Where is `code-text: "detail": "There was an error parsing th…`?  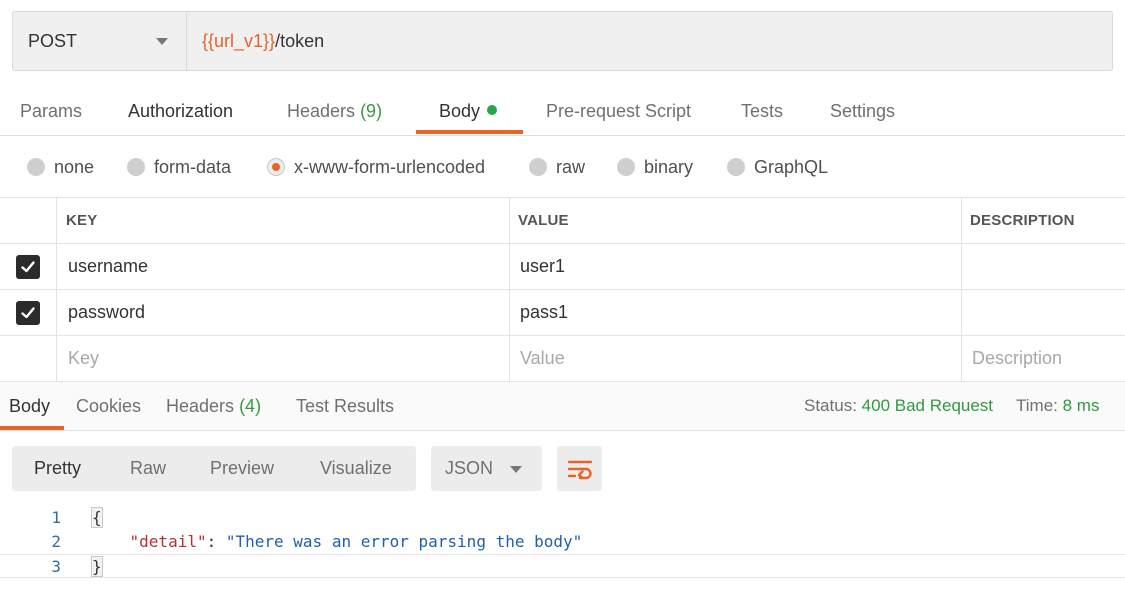 code-text: "detail": "There was an error parsing th… is located at coordinates (337, 542).